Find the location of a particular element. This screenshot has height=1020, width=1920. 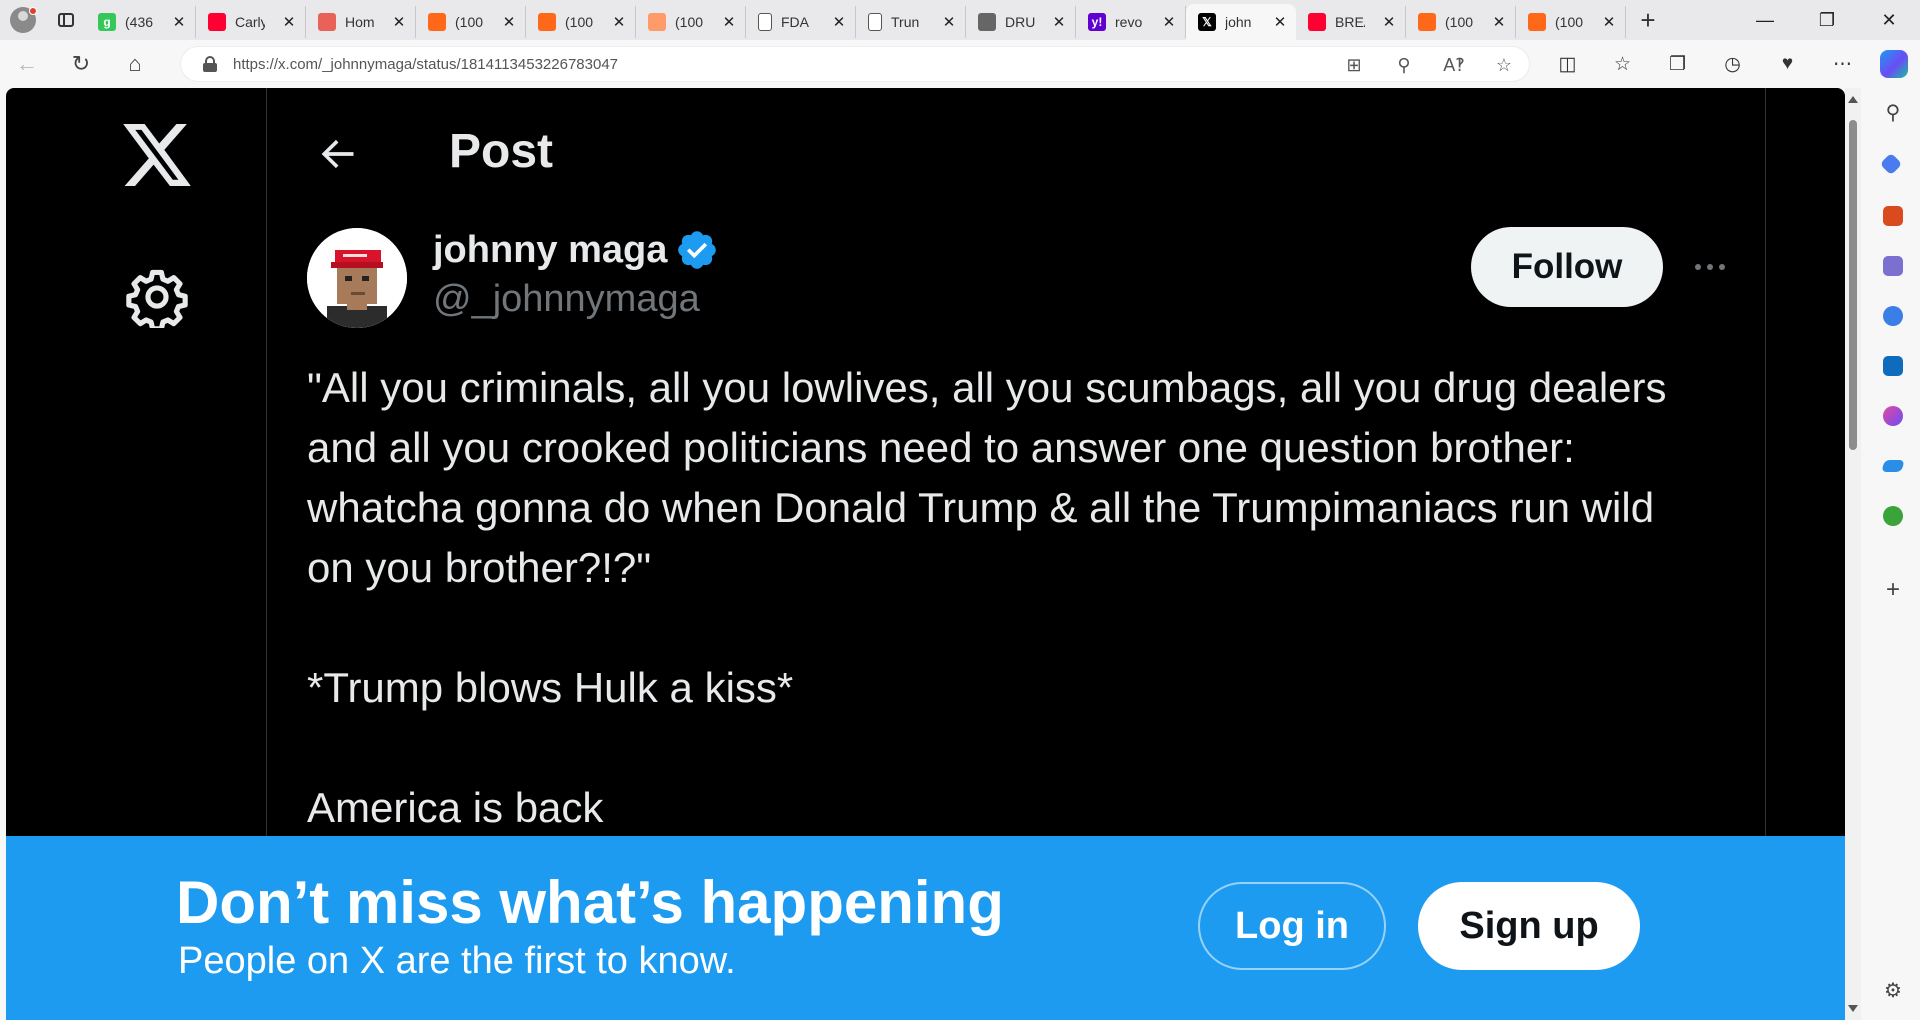

close-window-button: ✕ is located at coordinates (1889, 20).